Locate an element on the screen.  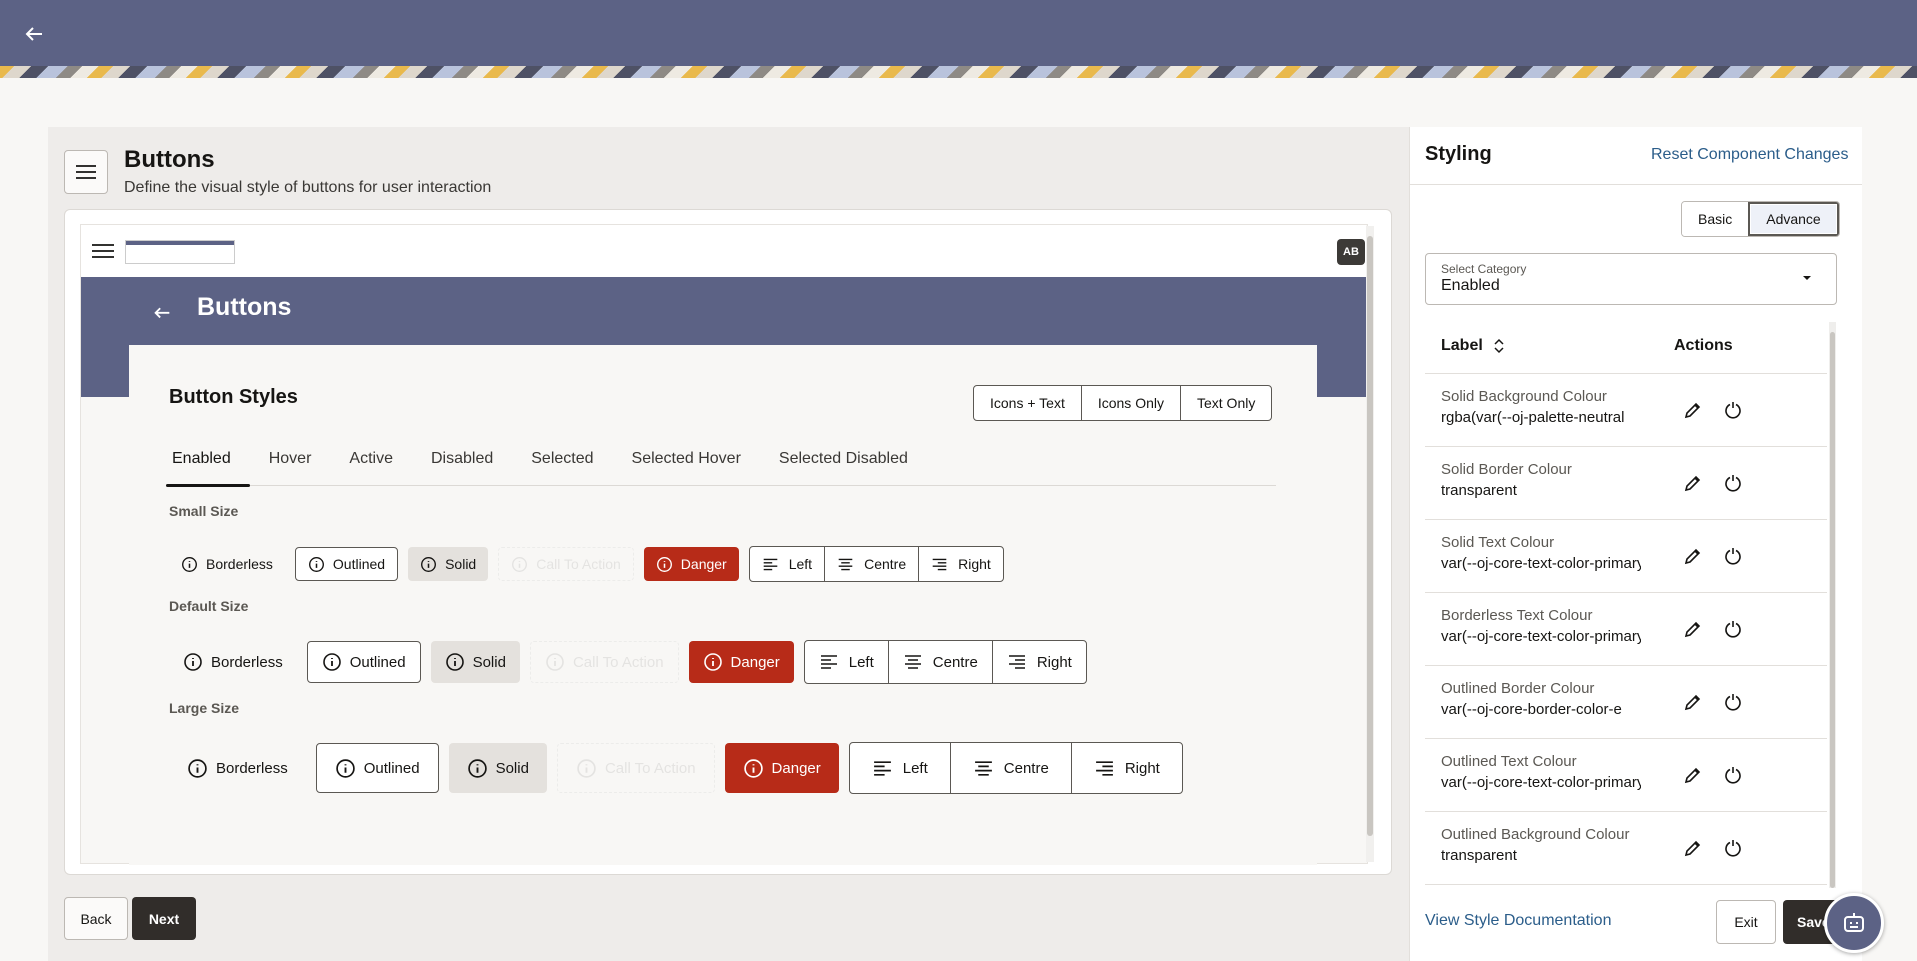
caret-down-icon is located at coordinates (1807, 278).